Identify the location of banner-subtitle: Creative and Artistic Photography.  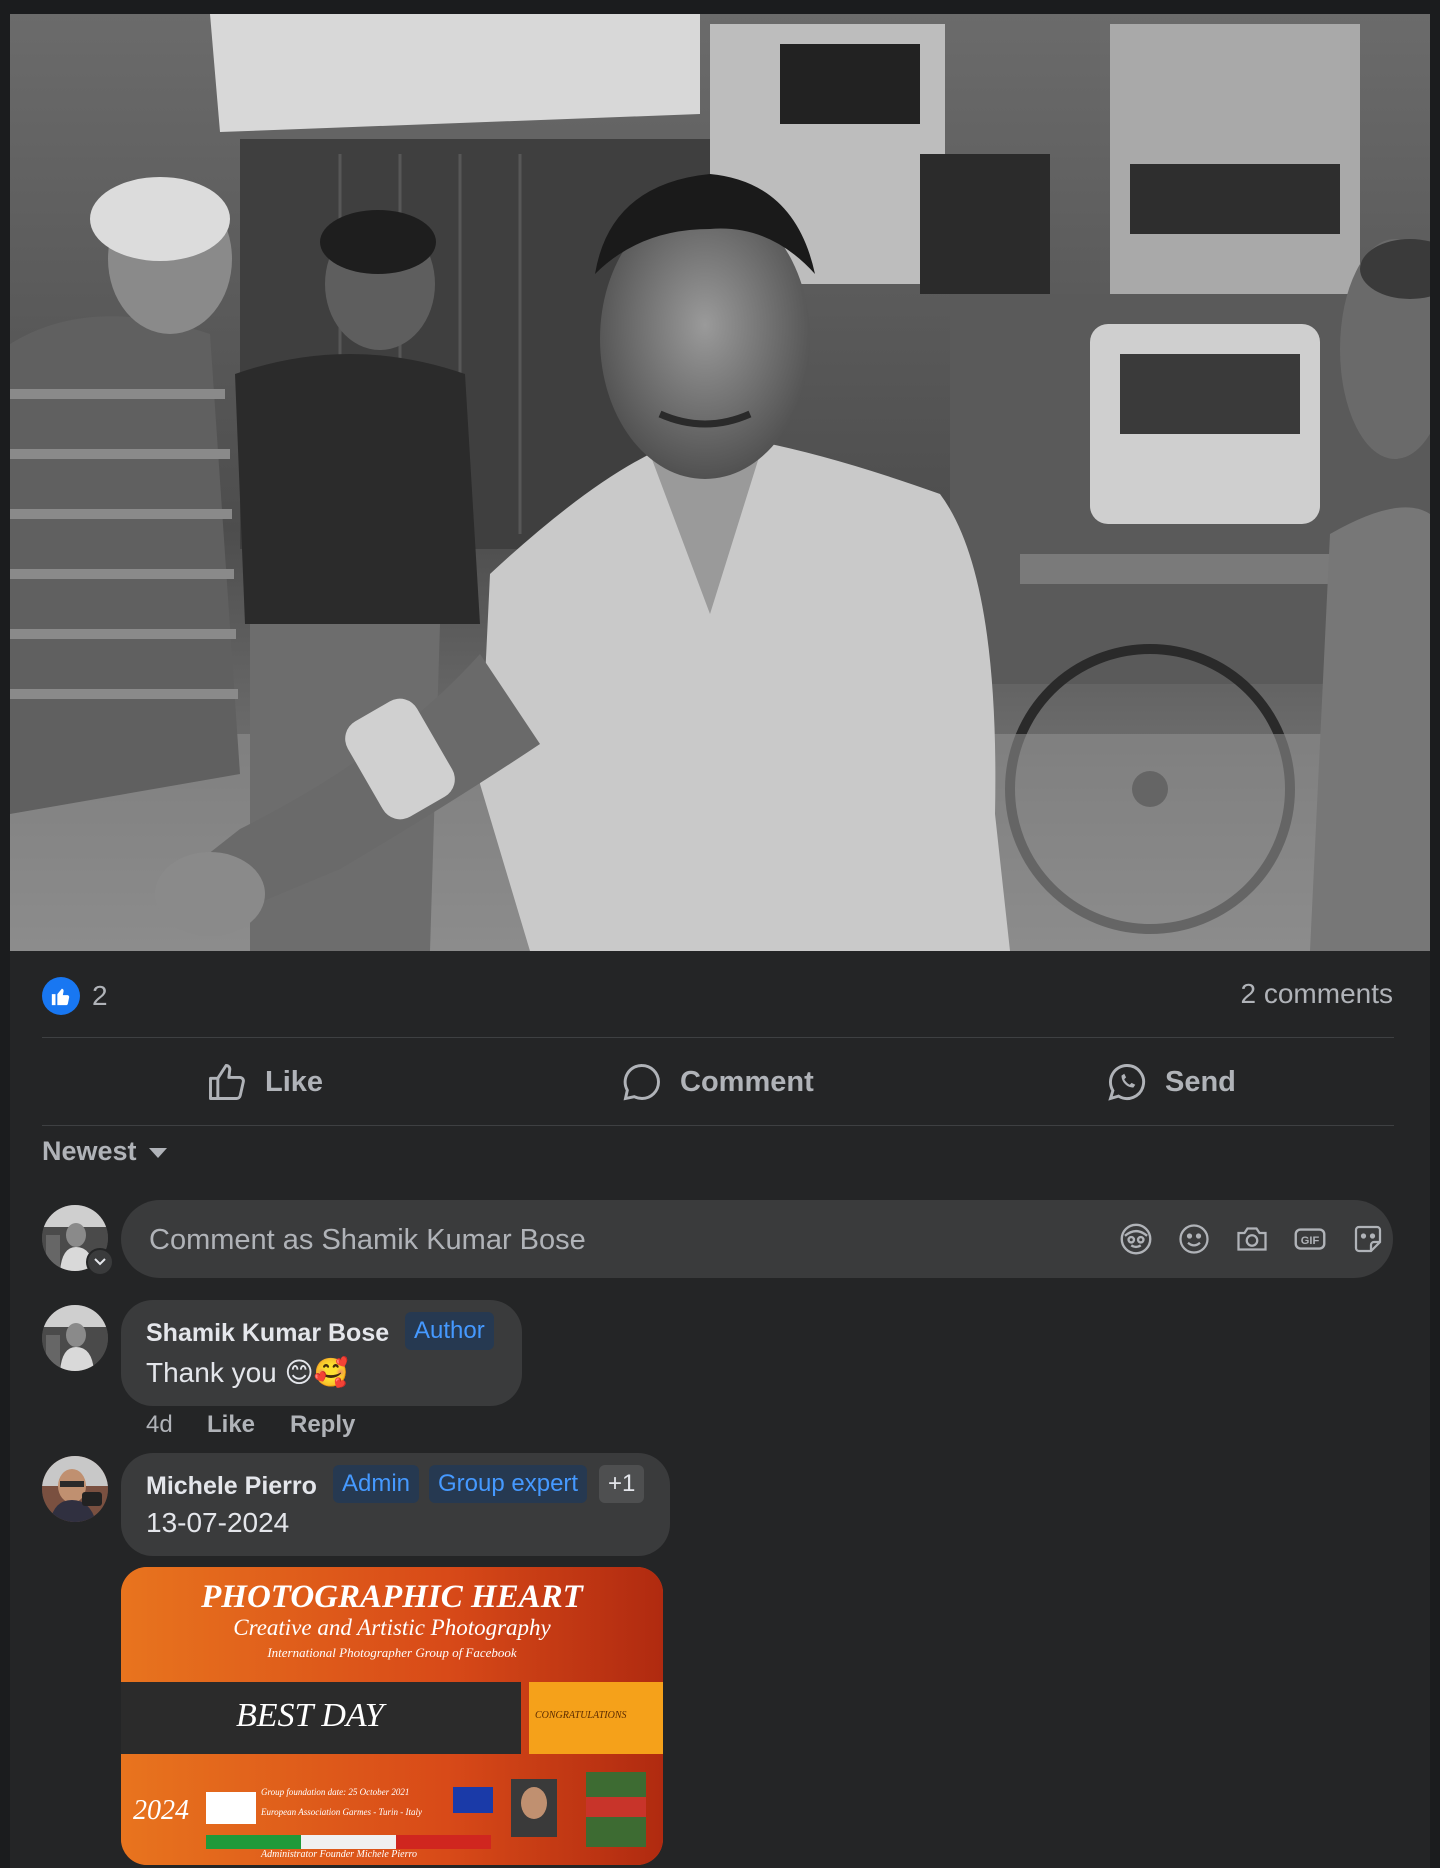
(392, 1627).